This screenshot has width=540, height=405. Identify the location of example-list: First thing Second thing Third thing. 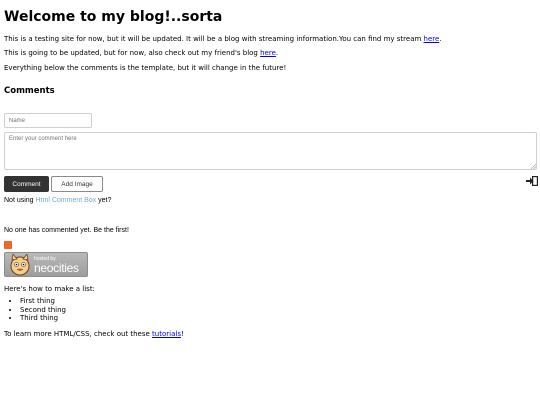
(35, 310).